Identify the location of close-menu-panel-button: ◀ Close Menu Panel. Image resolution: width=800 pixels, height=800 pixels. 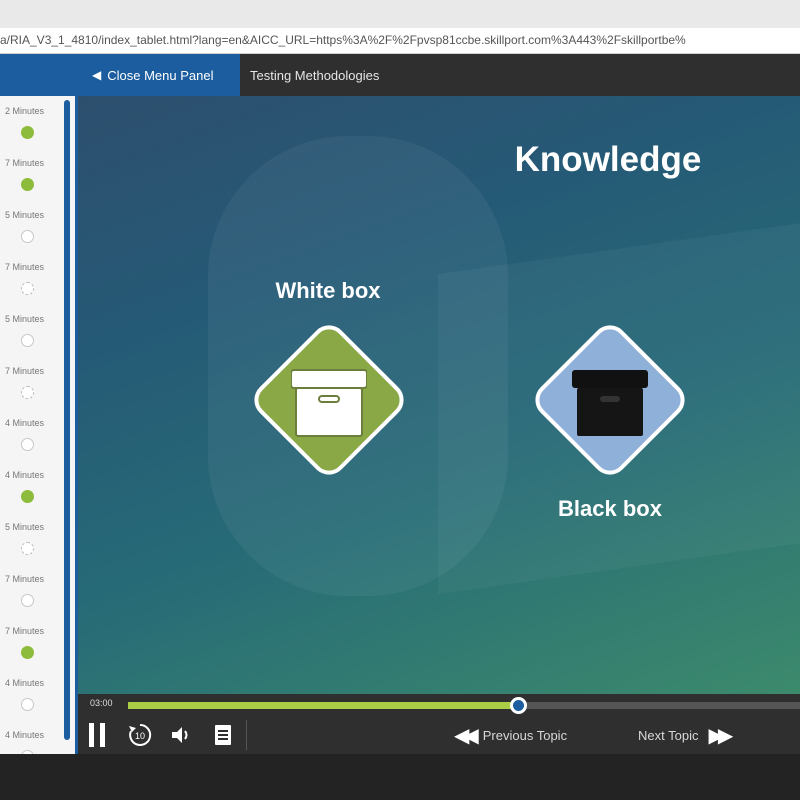
(160, 75).